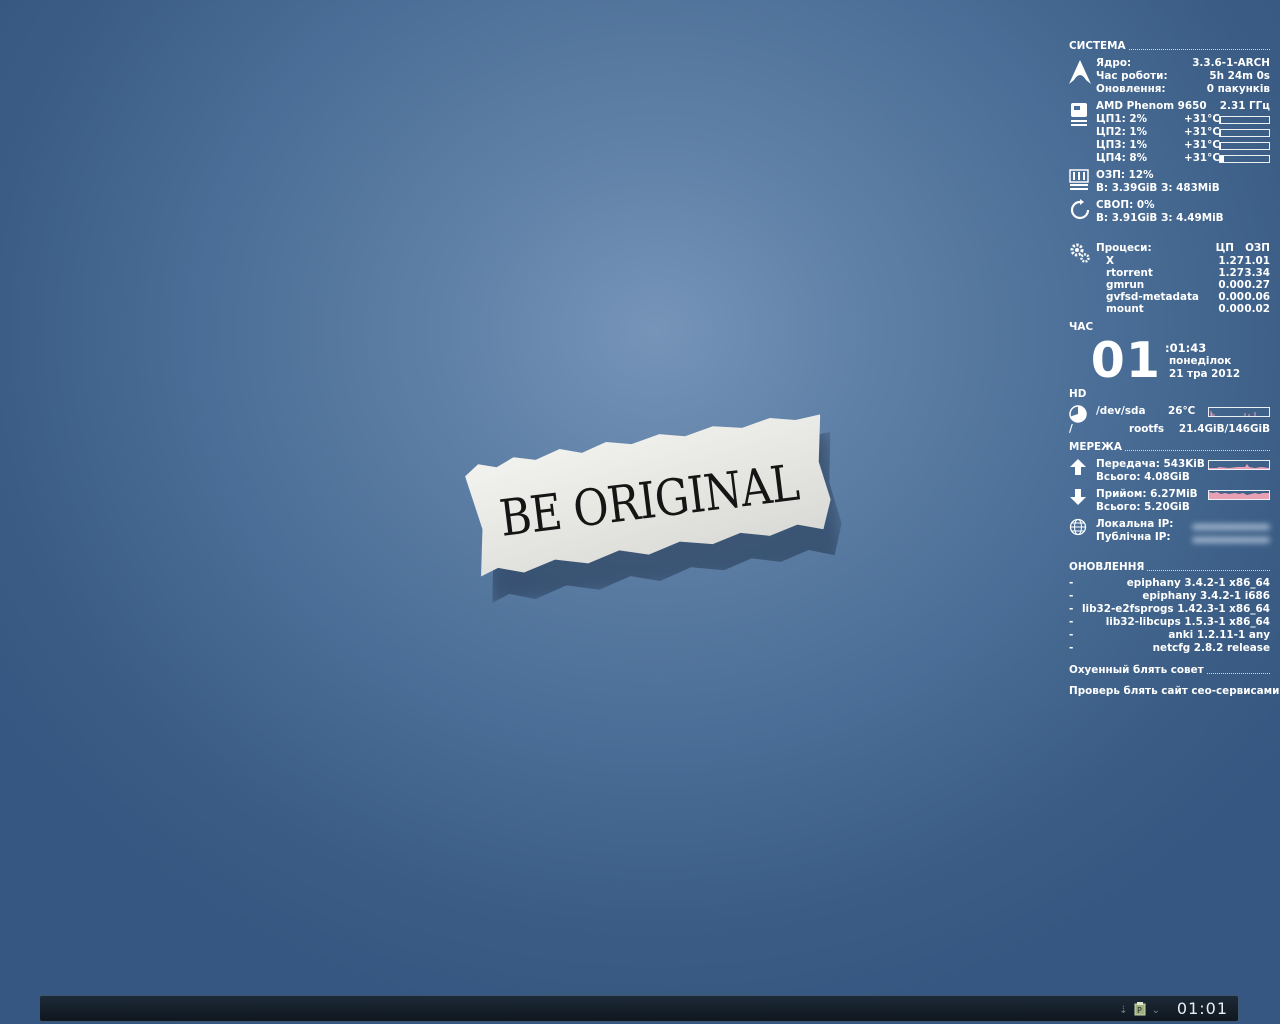 The height and width of the screenshot is (1024, 1280). I want to click on clock-block: 01 :01:43 понеділок 21 тра 2012, so click(1169, 361).